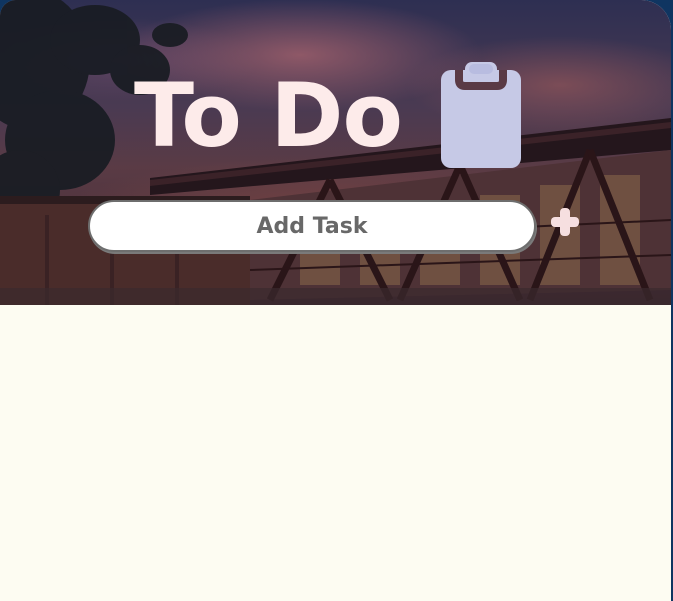 Image resolution: width=673 pixels, height=601 pixels. What do you see at coordinates (481, 115) in the screenshot?
I see `clipboard-icon` at bounding box center [481, 115].